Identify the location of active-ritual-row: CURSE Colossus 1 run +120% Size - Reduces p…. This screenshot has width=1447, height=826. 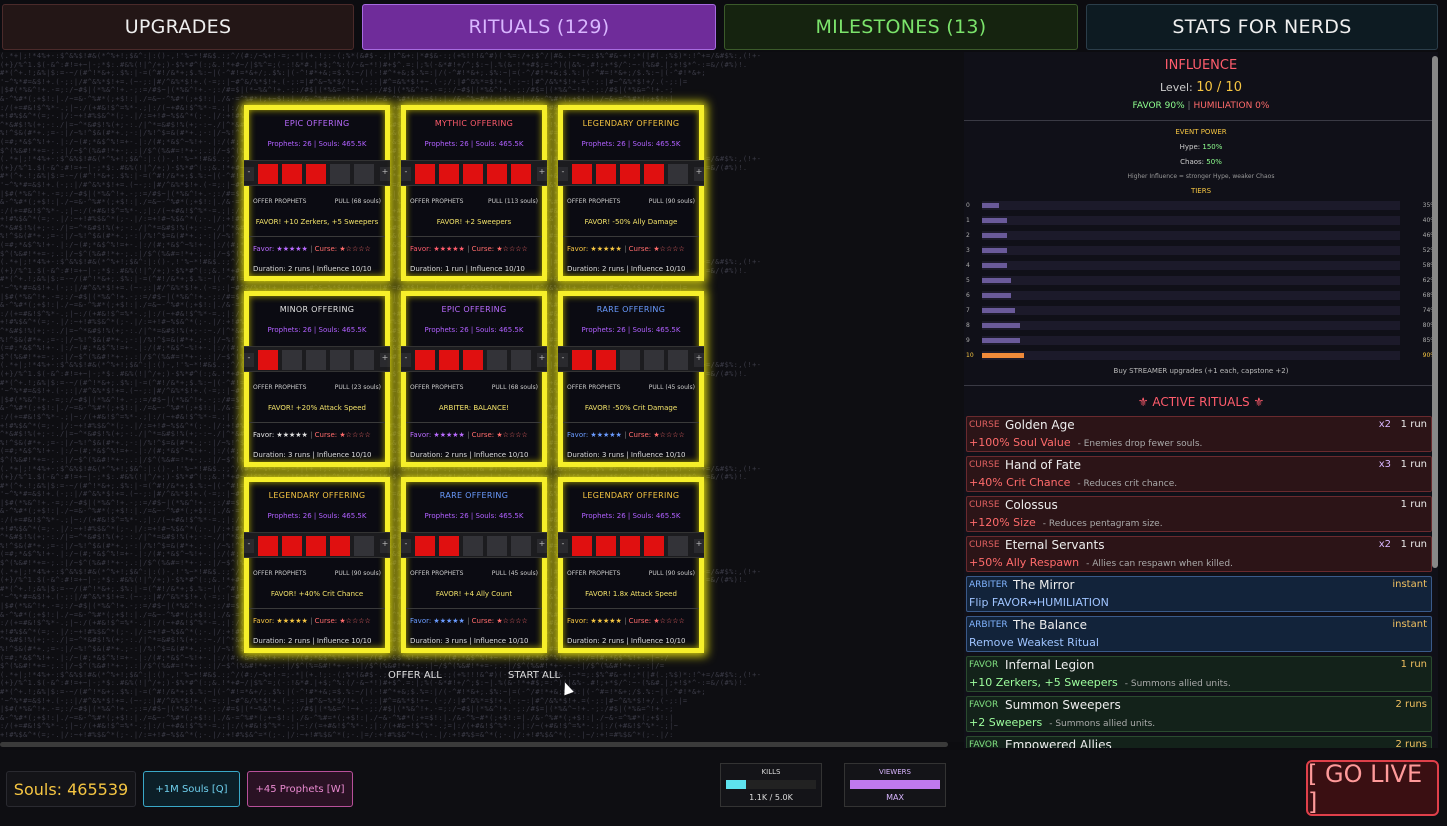
(1199, 514).